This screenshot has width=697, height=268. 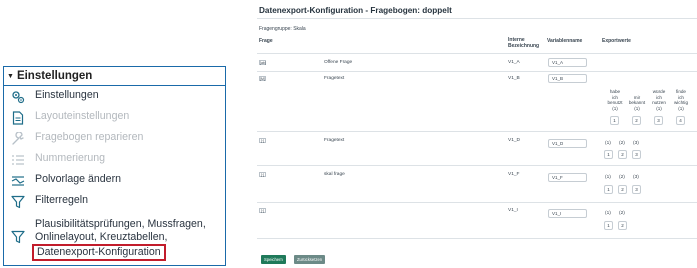 What do you see at coordinates (514, 62) in the screenshot?
I see `internal-name: V1_A` at bounding box center [514, 62].